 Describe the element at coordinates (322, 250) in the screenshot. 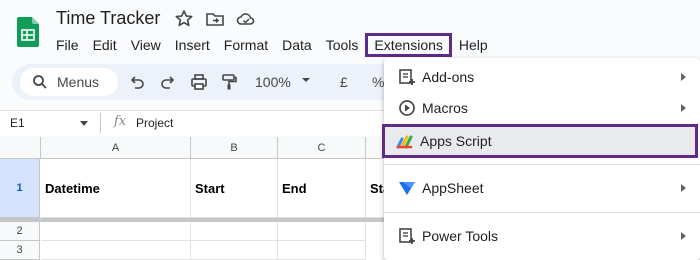

I see `cell-c3` at that location.